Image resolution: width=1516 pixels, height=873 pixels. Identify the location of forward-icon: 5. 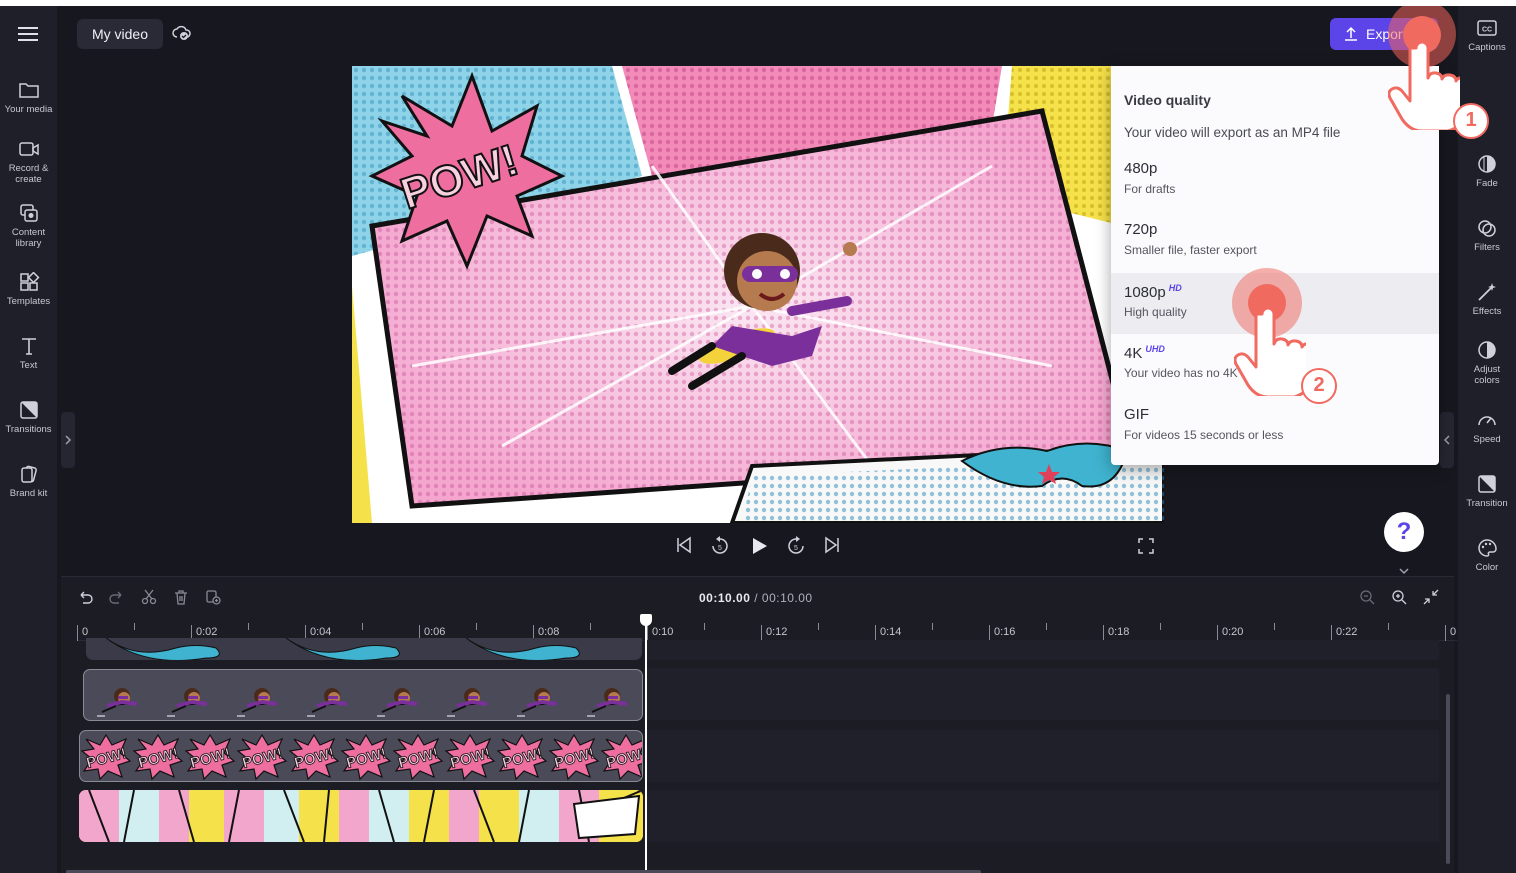
(796, 545).